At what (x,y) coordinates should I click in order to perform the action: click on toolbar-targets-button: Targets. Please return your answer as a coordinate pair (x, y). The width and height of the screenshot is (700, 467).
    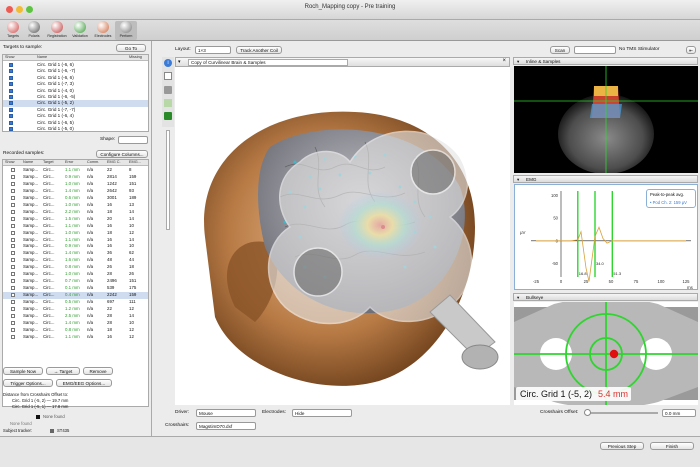
    Looking at the image, I should click on (13, 30).